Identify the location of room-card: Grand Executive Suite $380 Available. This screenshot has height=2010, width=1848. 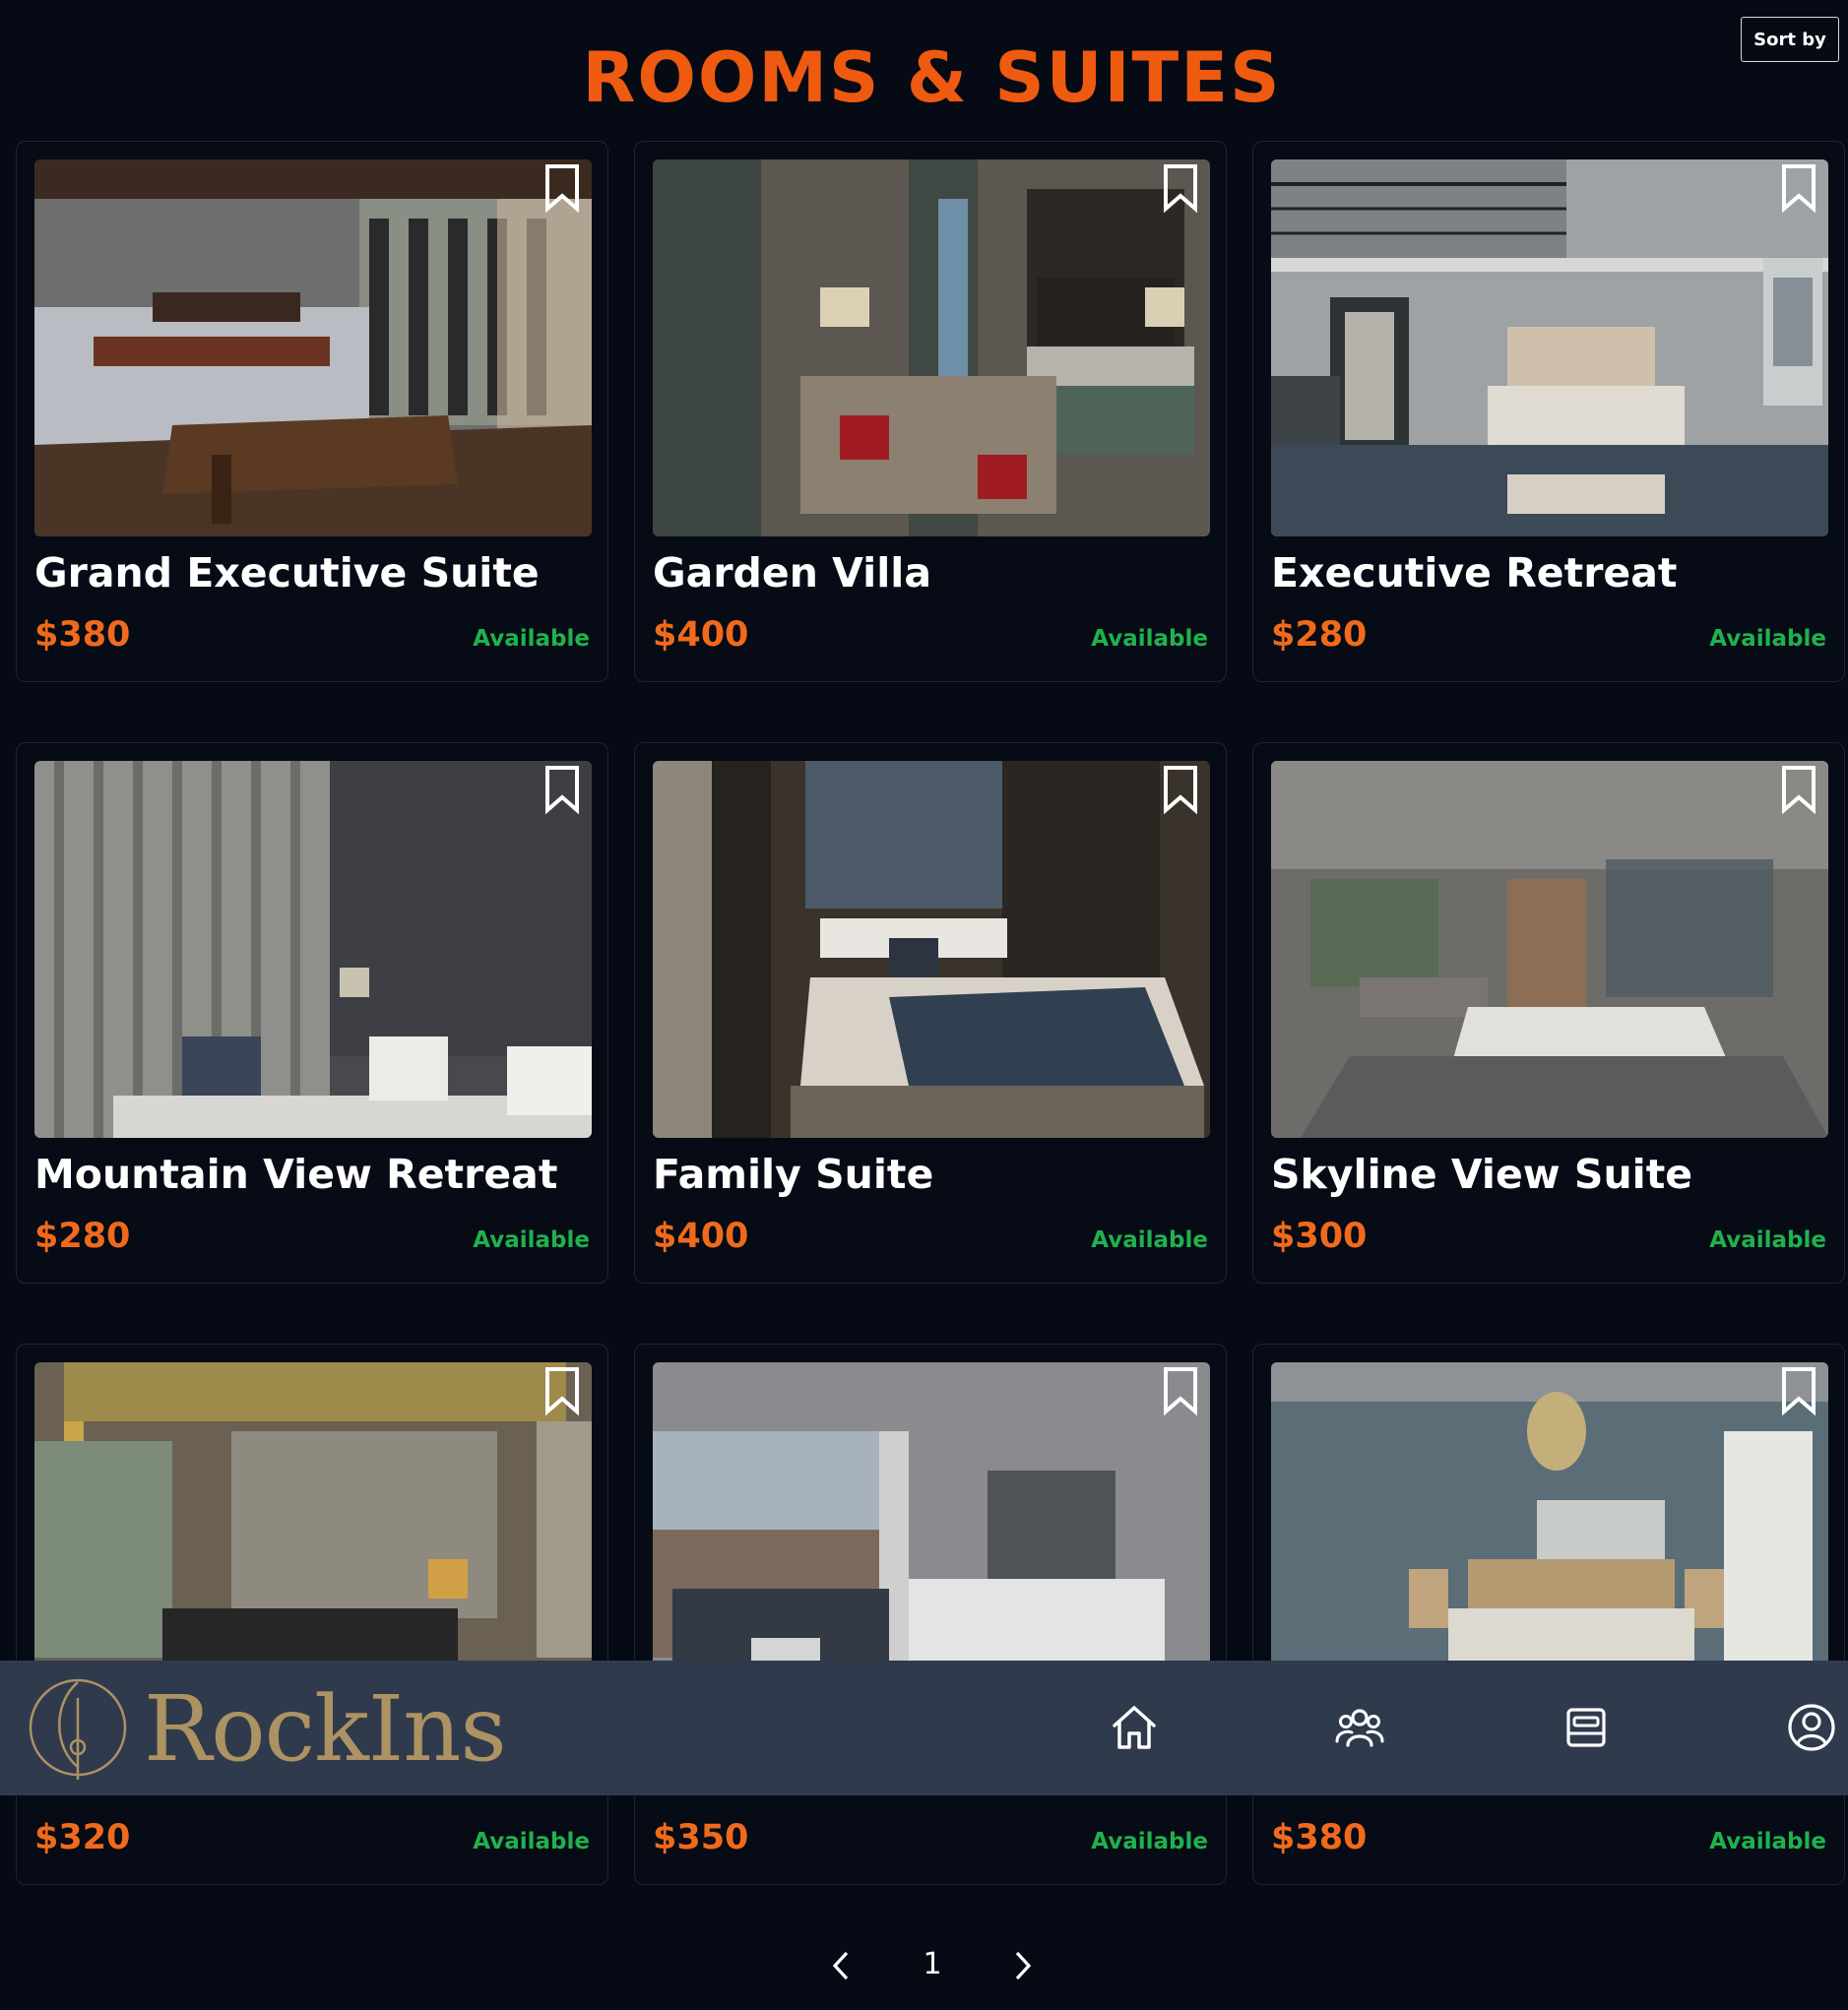
(312, 411).